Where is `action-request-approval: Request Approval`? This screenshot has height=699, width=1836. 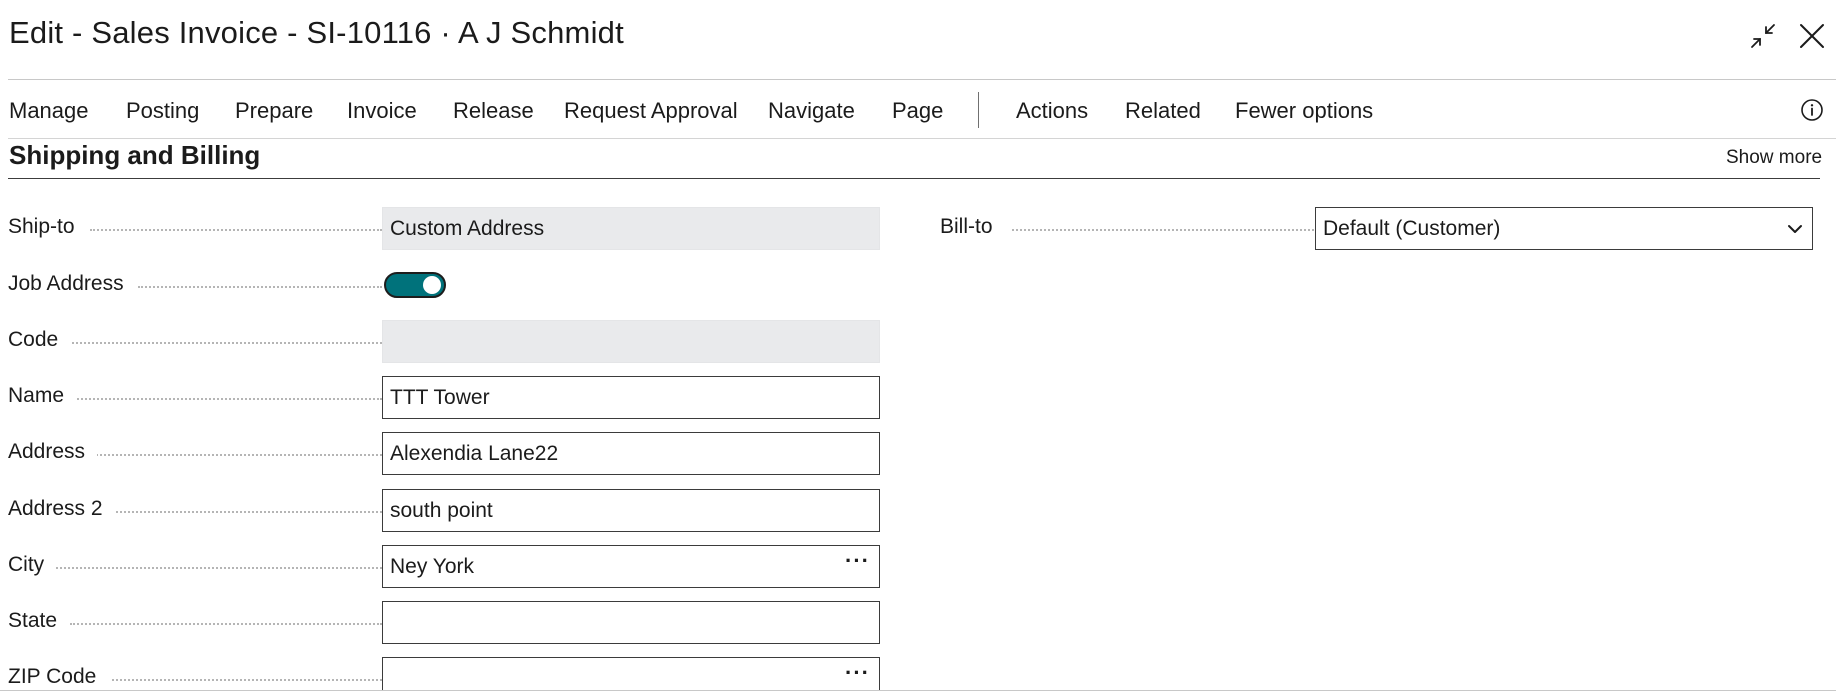
action-request-approval: Request Approval is located at coordinates (651, 111).